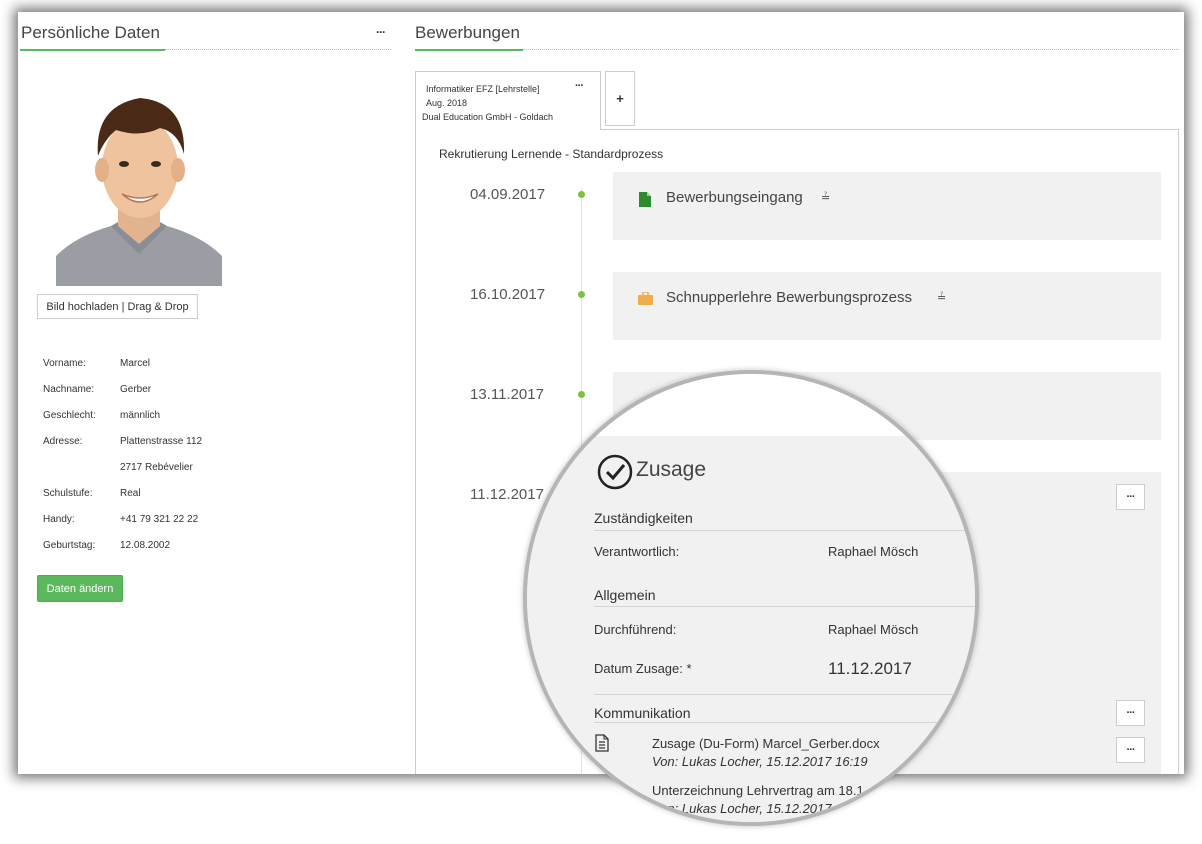  I want to click on process-title: Rekrutierung Lernende - Standardprozess, so click(551, 154).